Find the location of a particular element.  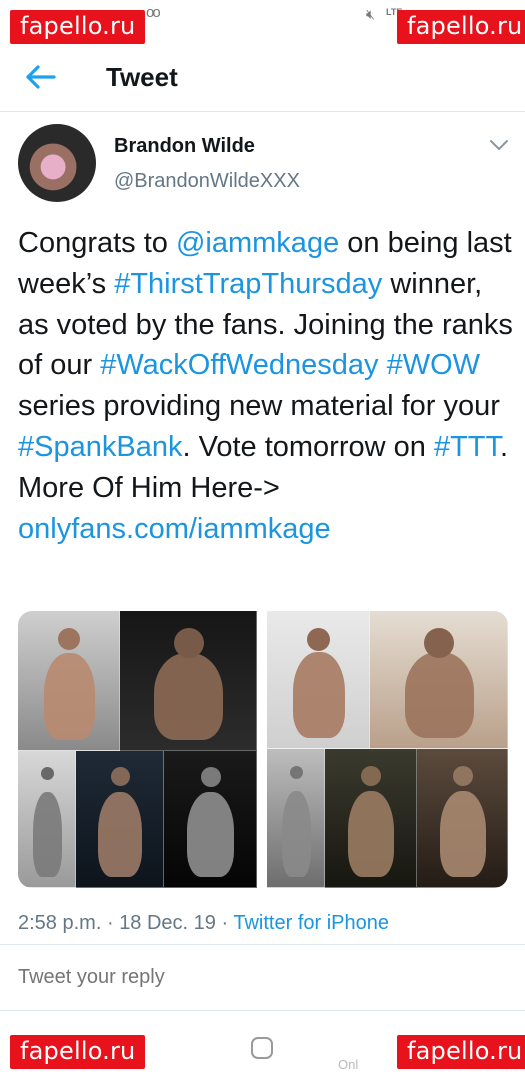

back-arrow-icon is located at coordinates (41, 77).